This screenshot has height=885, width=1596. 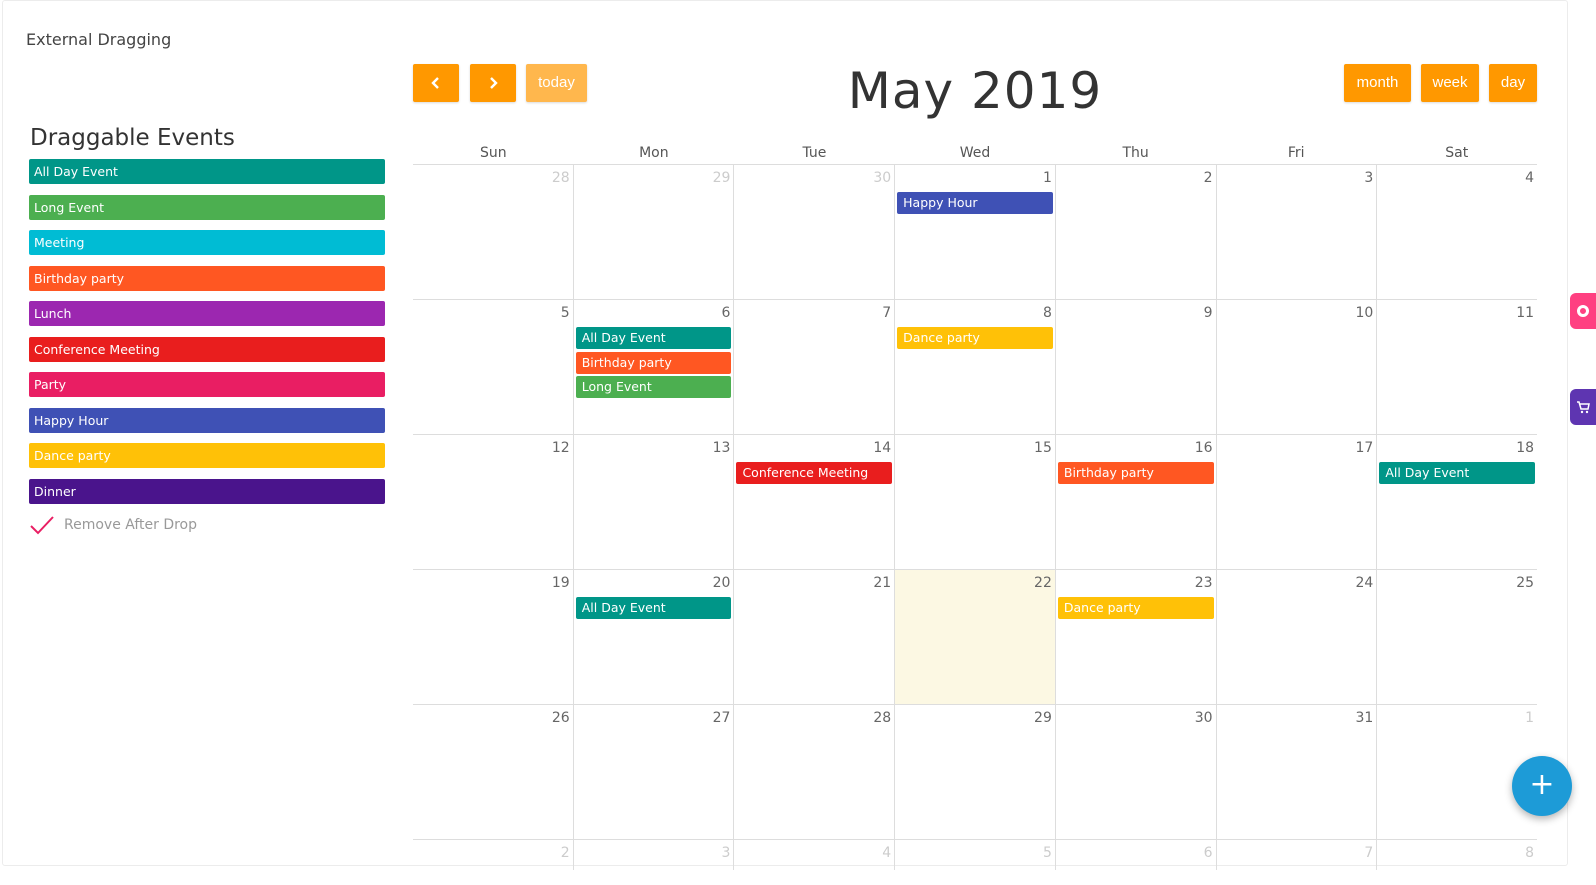 What do you see at coordinates (1204, 448) in the screenshot?
I see `day-number: 16` at bounding box center [1204, 448].